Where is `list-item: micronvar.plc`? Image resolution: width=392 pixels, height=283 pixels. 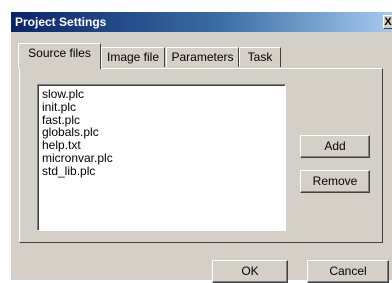 list-item: micronvar.plc is located at coordinates (163, 158).